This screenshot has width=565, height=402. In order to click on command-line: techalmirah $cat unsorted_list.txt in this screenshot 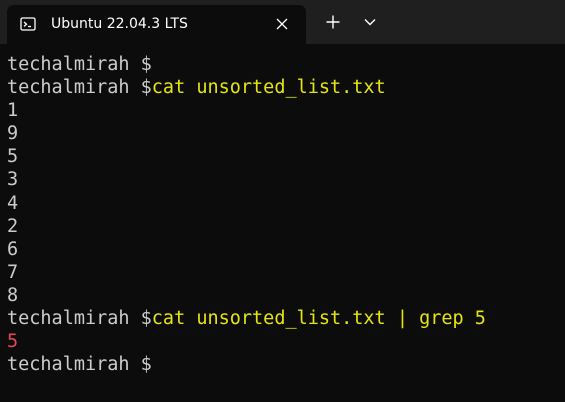, I will do `click(284, 87)`.